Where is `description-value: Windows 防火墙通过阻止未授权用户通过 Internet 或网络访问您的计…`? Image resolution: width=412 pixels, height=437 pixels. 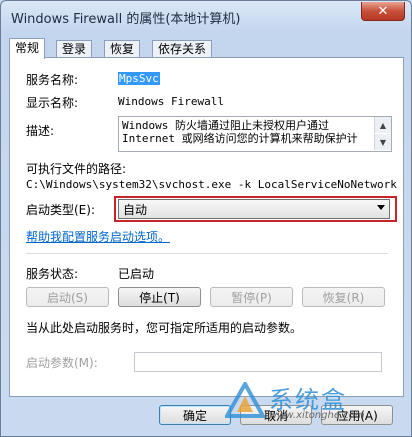
description-value: Windows 防火墙通过阻止未授权用户通过 Internet 或网络访问您的计… is located at coordinates (240, 132).